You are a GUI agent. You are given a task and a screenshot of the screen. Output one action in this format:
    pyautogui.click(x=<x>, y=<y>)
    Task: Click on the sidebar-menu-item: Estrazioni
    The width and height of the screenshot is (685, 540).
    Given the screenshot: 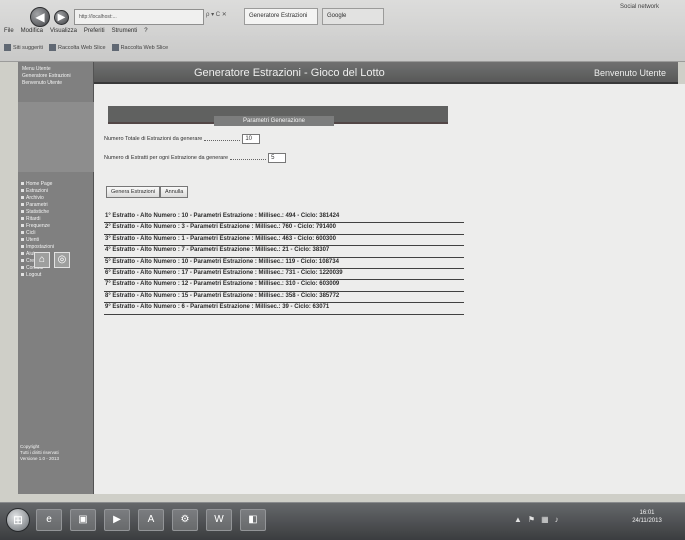 What is the action you would take?
    pyautogui.click(x=57, y=190)
    